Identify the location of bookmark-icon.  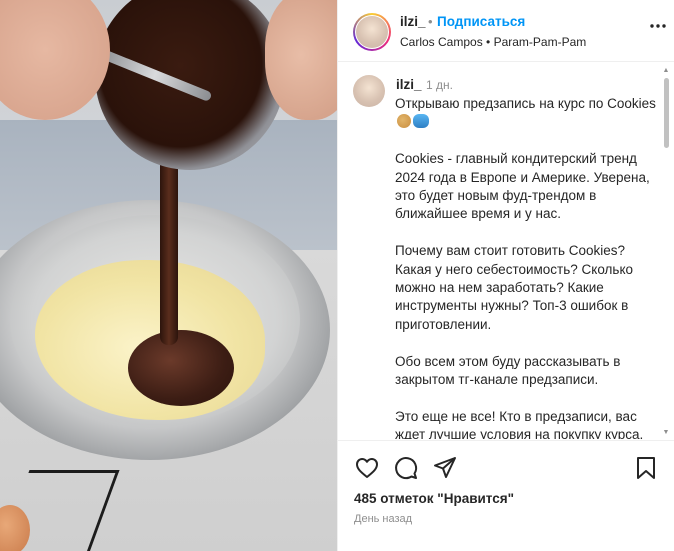
(646, 468).